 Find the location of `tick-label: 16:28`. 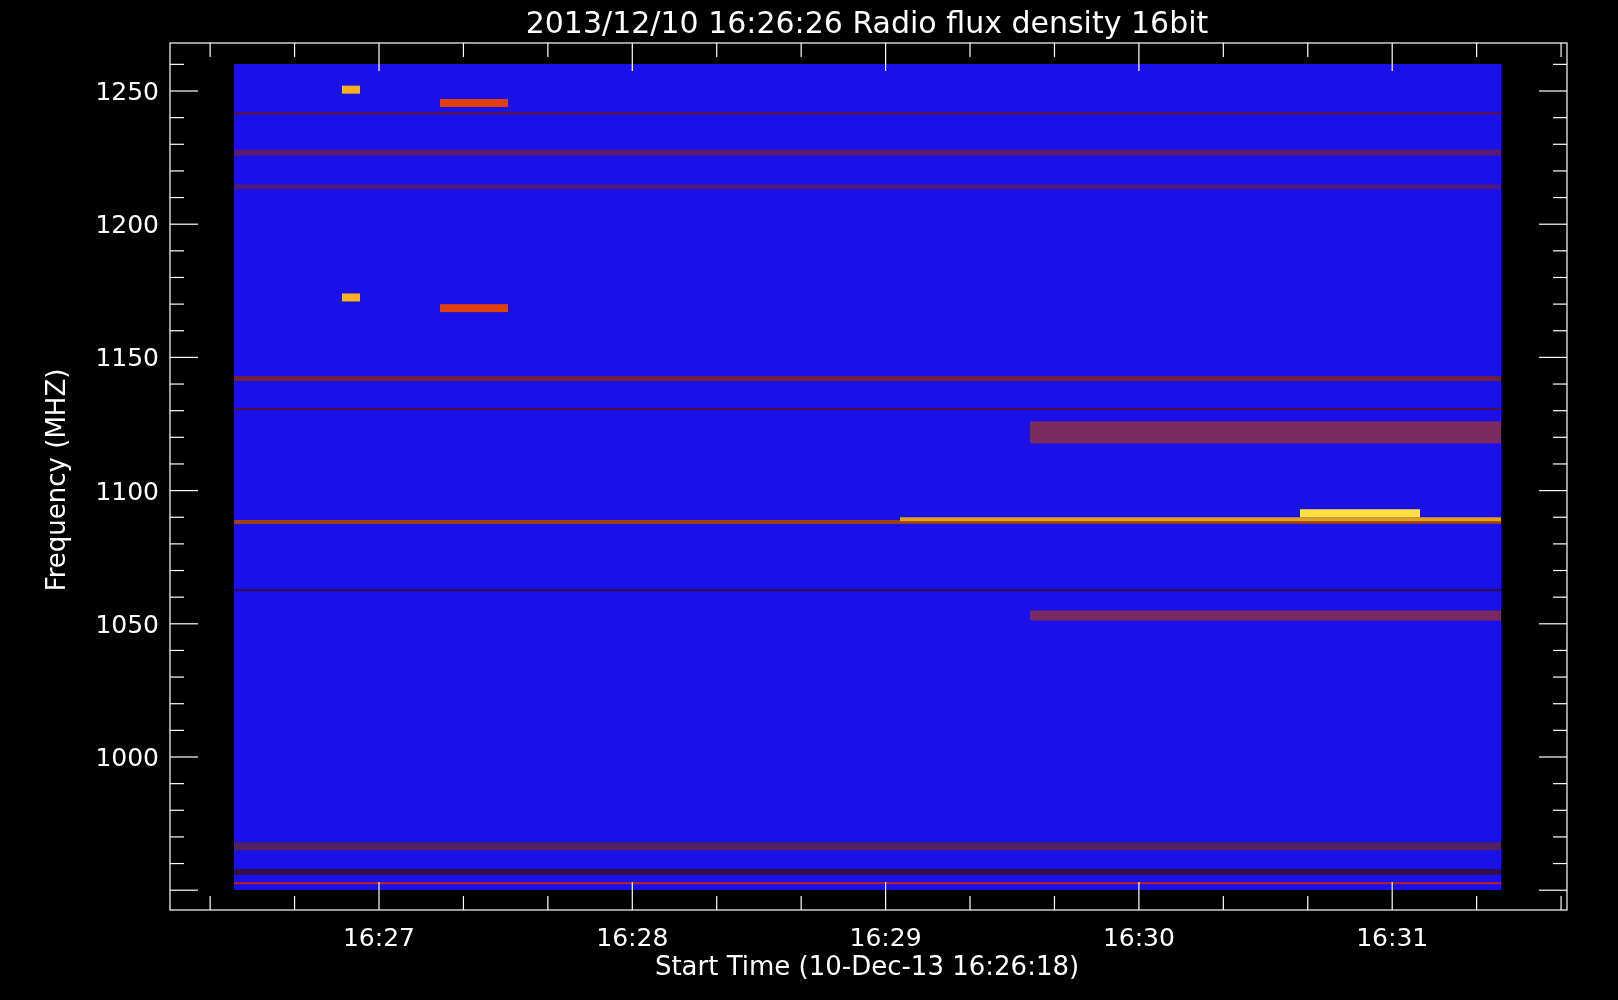

tick-label: 16:28 is located at coordinates (632, 937).